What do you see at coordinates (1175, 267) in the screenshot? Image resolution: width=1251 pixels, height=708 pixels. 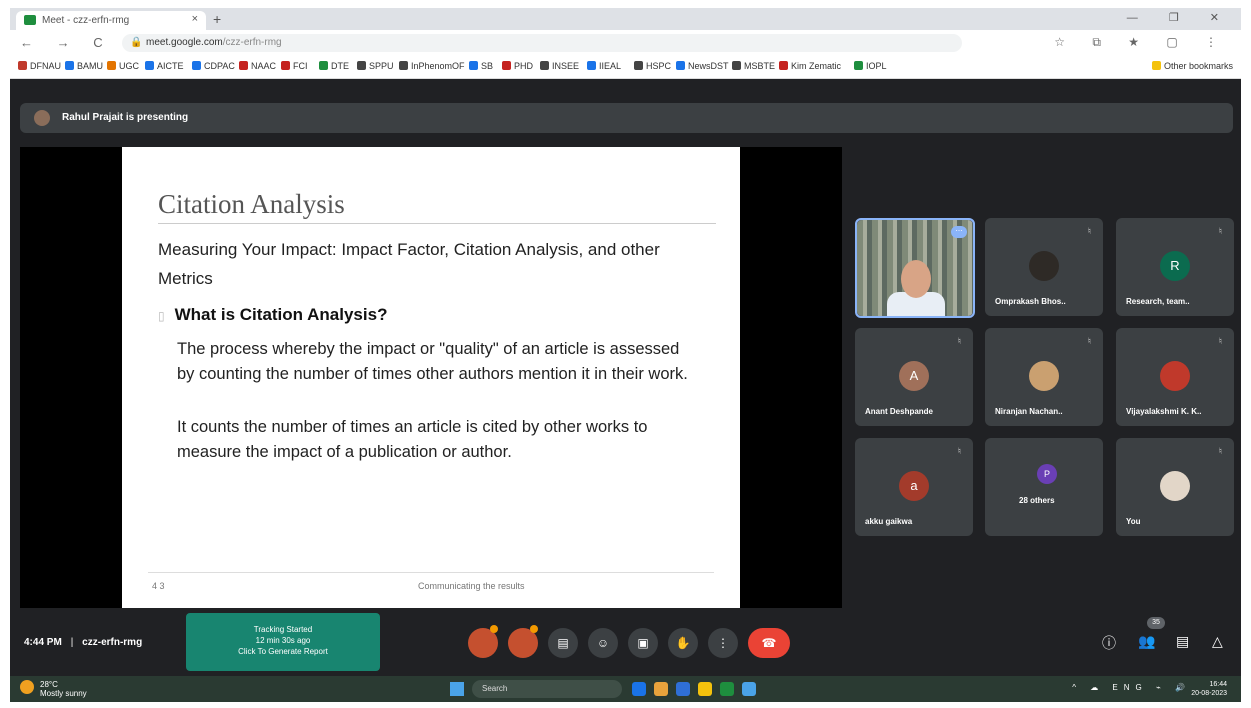 I see `participant-tile: ♮ R Research, team..` at bounding box center [1175, 267].